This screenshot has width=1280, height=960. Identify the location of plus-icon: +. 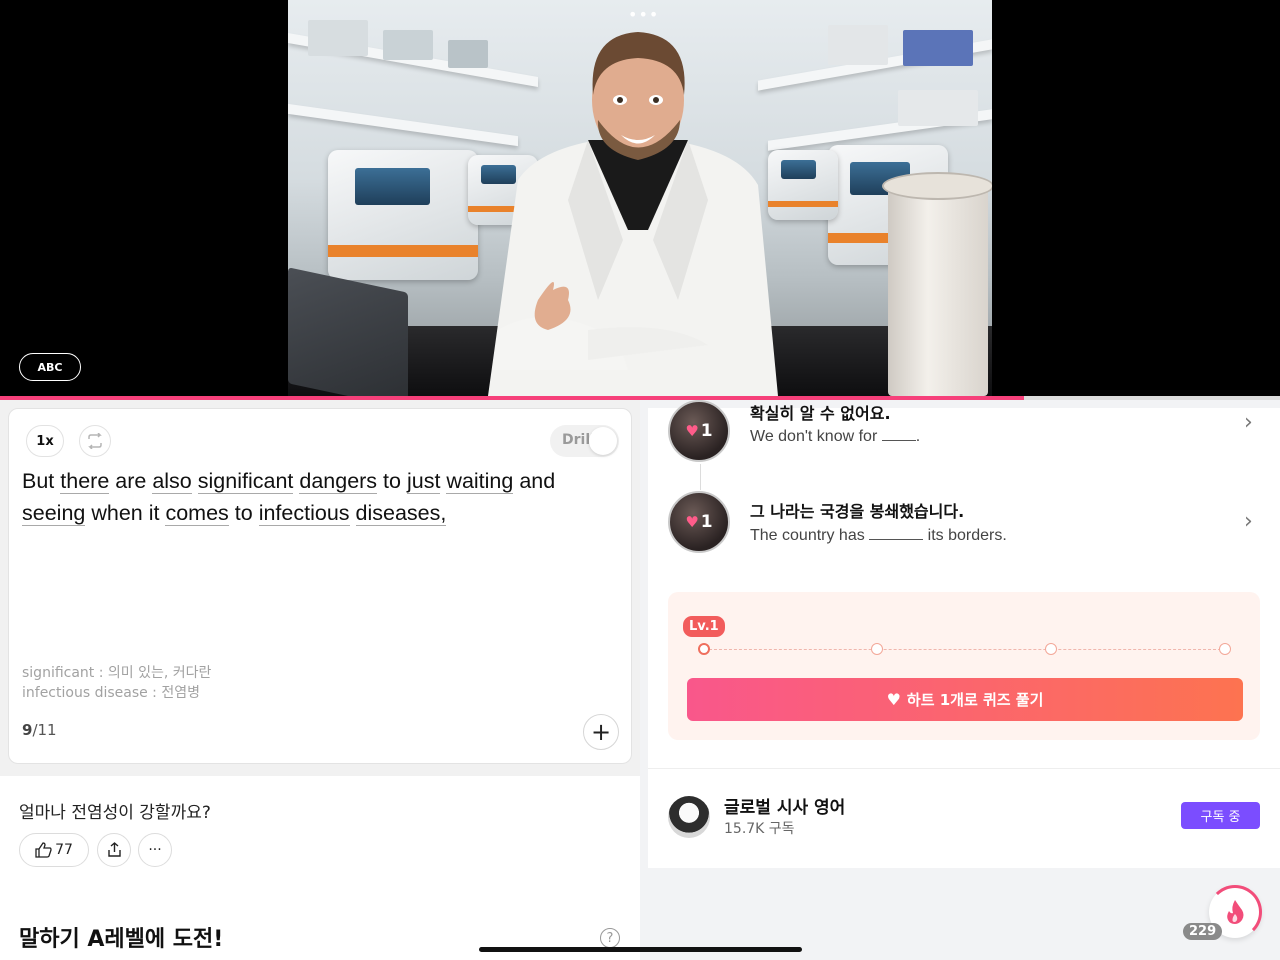
(601, 732).